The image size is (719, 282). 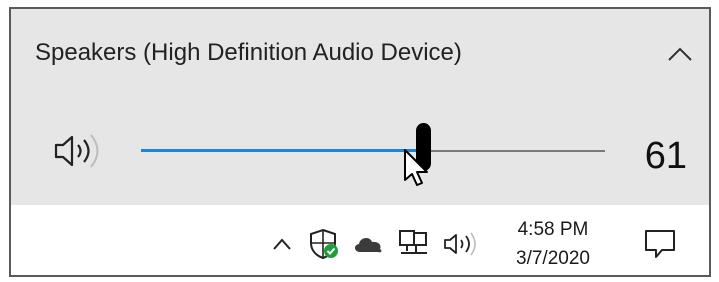 I want to click on volume-slider-fill, so click(x=282, y=150).